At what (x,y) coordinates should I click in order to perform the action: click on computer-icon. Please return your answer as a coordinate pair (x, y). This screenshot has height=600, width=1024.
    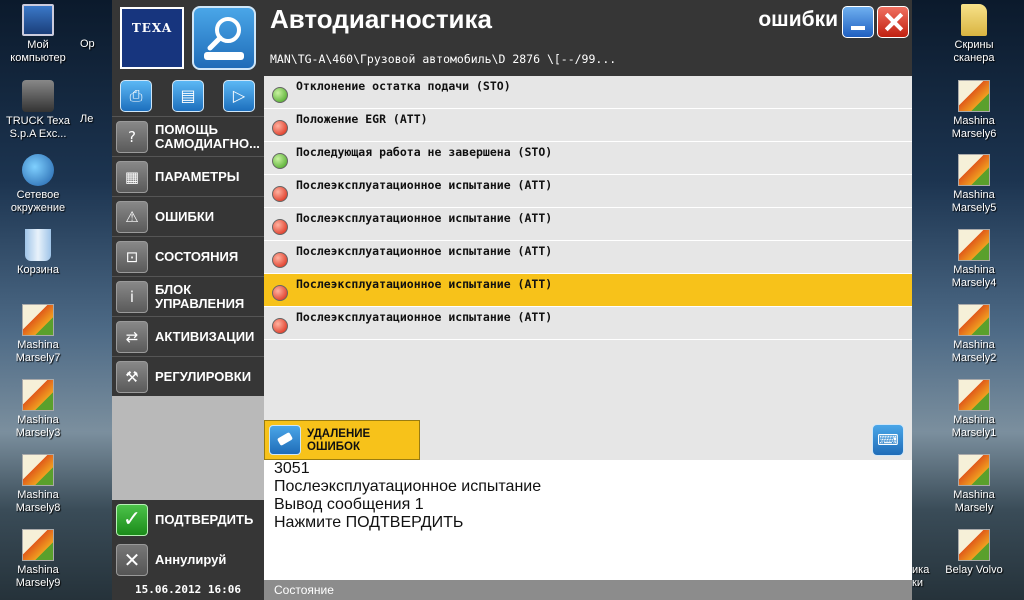
    Looking at the image, I should click on (38, 20).